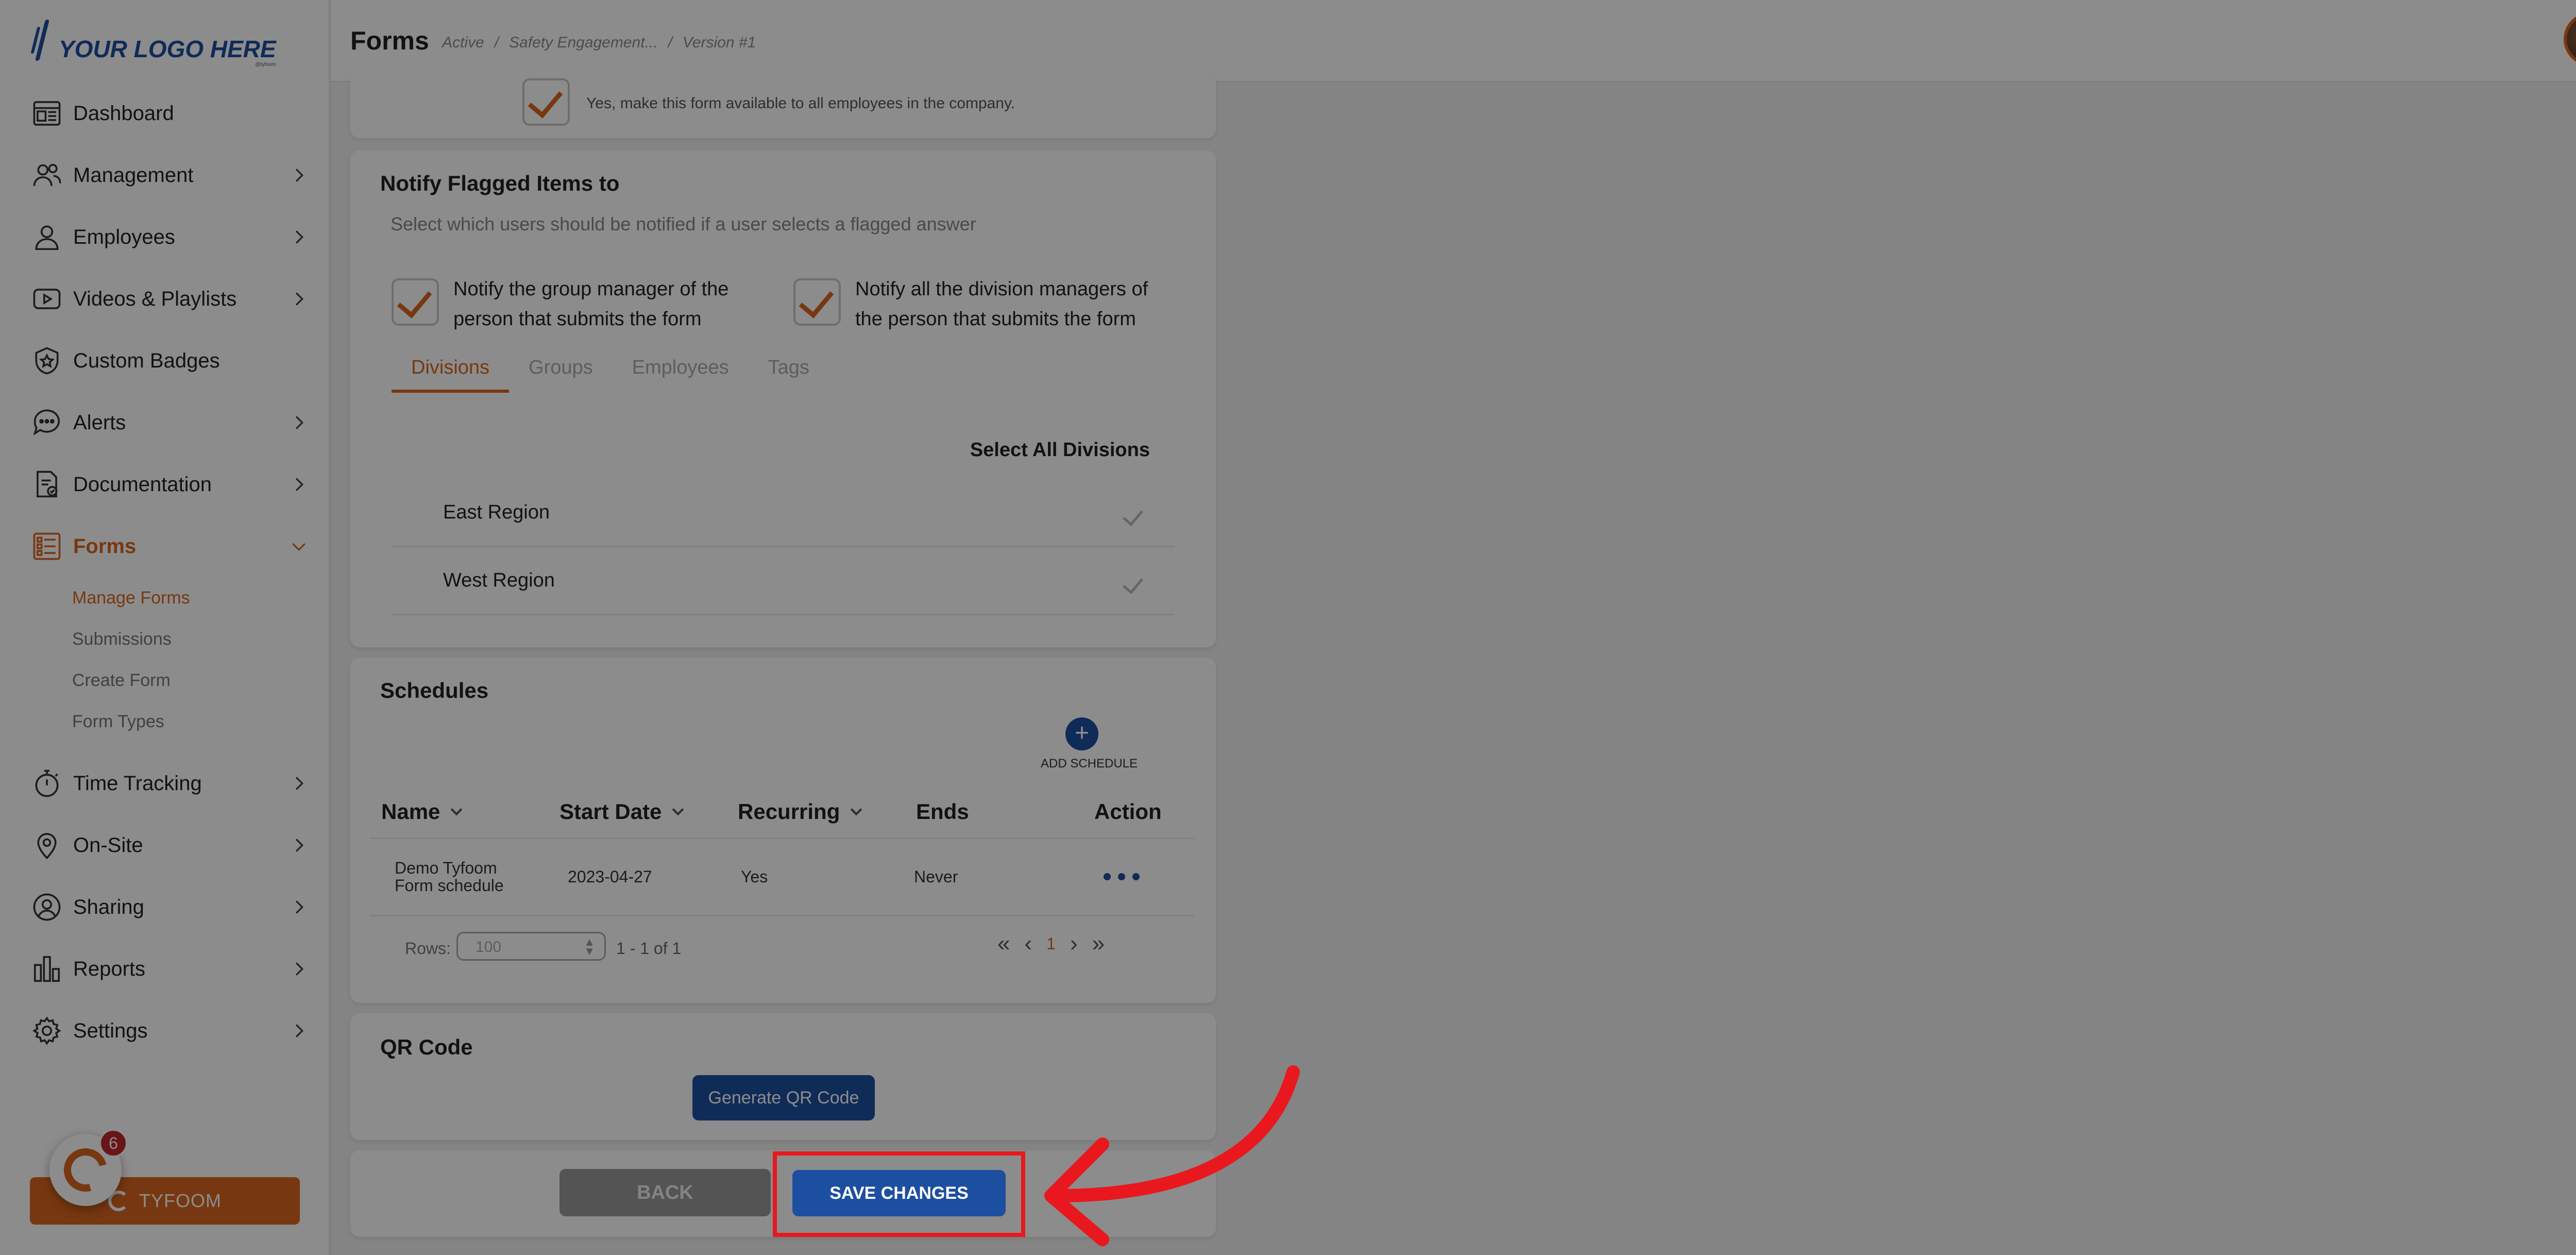 The width and height of the screenshot is (2576, 1255). Describe the element at coordinates (611, 812) in the screenshot. I see `column-header-label: Start Date` at that location.